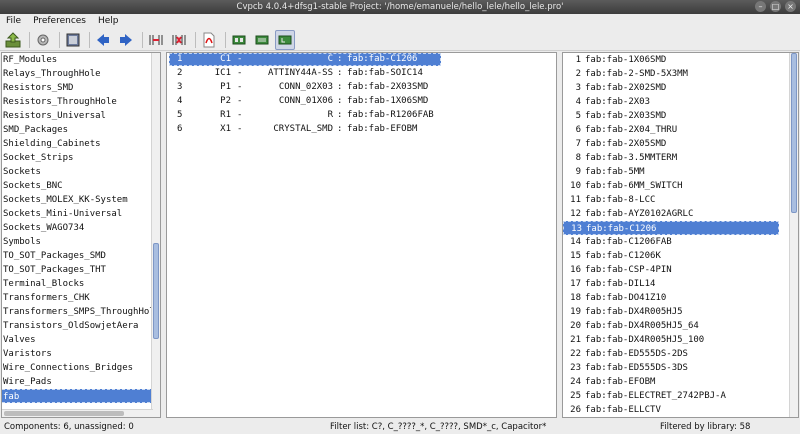 Image resolution: width=800 pixels, height=434 pixels. I want to click on footprint-scrollbar, so click(793, 235).